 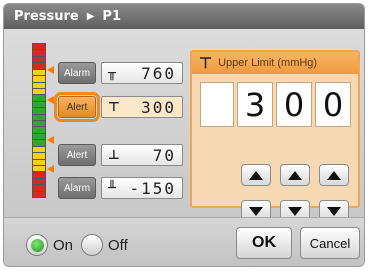 I want to click on upper-alert-value-field: ⊤ 300, so click(x=142, y=107).